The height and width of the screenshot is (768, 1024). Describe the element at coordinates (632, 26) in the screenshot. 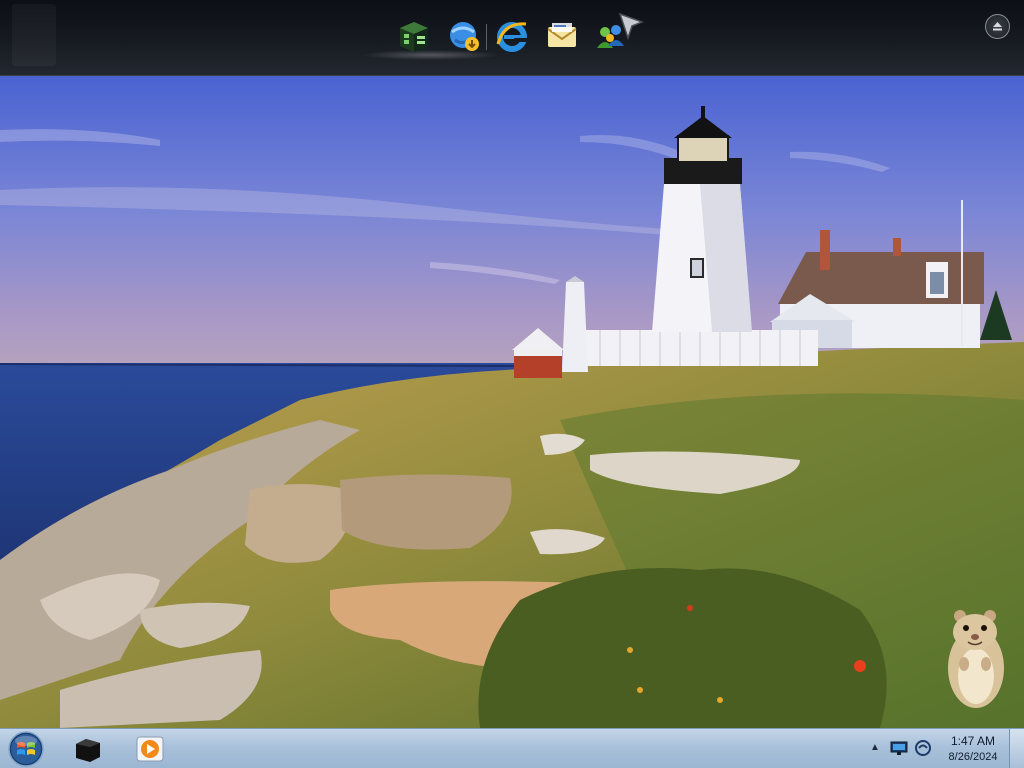

I see `mouse-pointer-icon` at that location.